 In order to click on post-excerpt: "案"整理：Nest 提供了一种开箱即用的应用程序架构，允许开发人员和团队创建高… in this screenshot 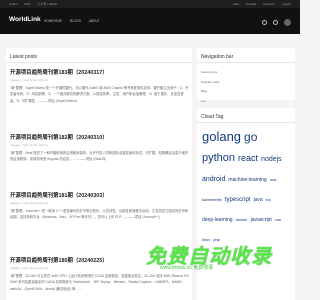, I will do `click(99, 156)`.